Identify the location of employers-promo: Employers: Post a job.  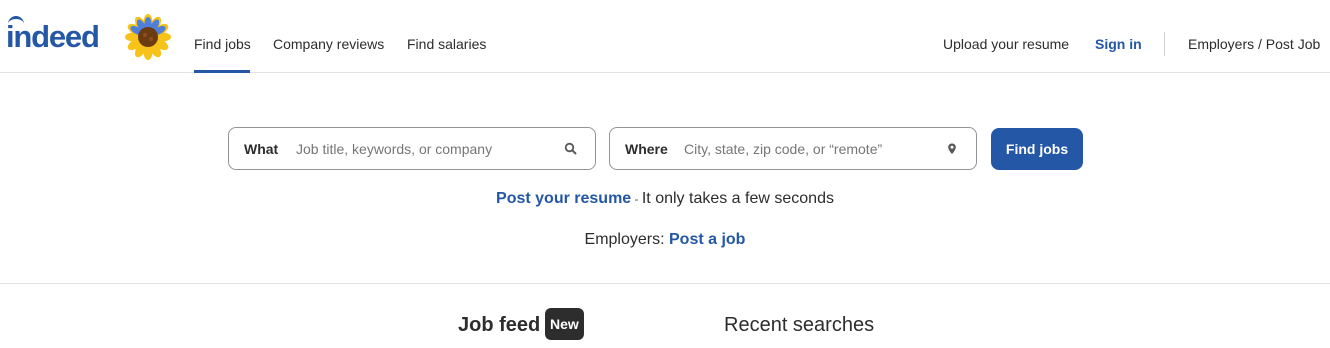
(665, 240).